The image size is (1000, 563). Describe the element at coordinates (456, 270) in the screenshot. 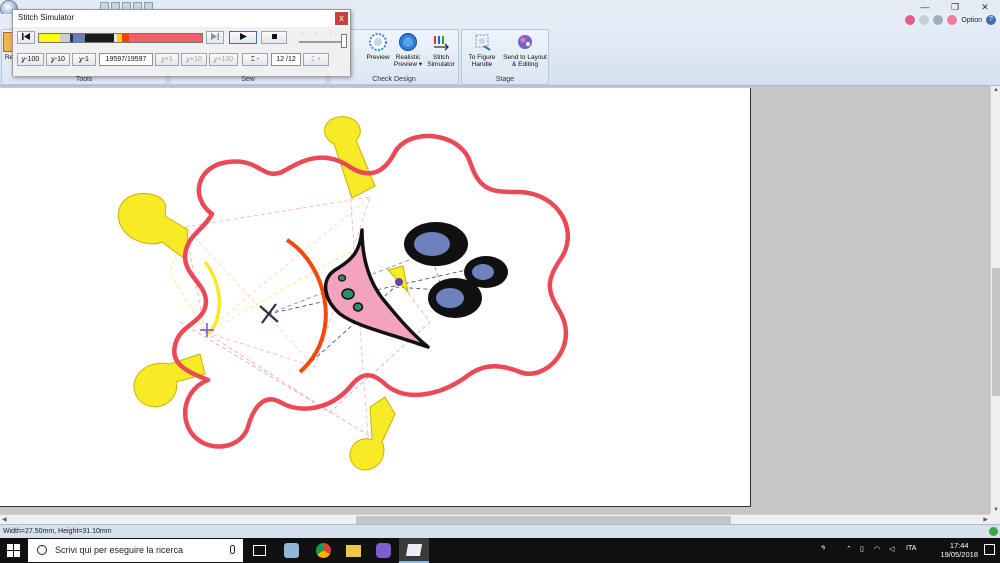

I see `eyes` at that location.